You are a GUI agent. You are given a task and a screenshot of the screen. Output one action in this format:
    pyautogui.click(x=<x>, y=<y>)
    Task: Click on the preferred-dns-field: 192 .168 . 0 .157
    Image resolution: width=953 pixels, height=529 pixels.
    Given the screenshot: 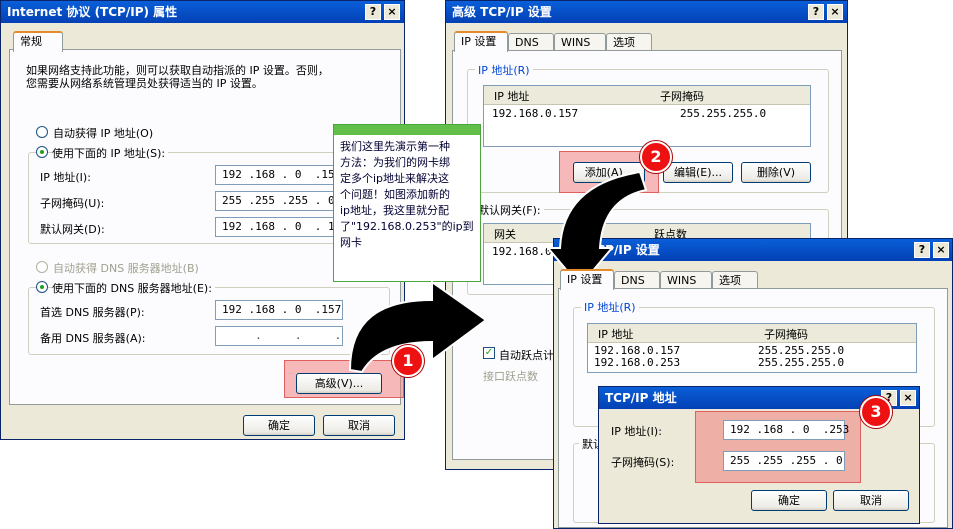 What is the action you would take?
    pyautogui.click(x=279, y=310)
    